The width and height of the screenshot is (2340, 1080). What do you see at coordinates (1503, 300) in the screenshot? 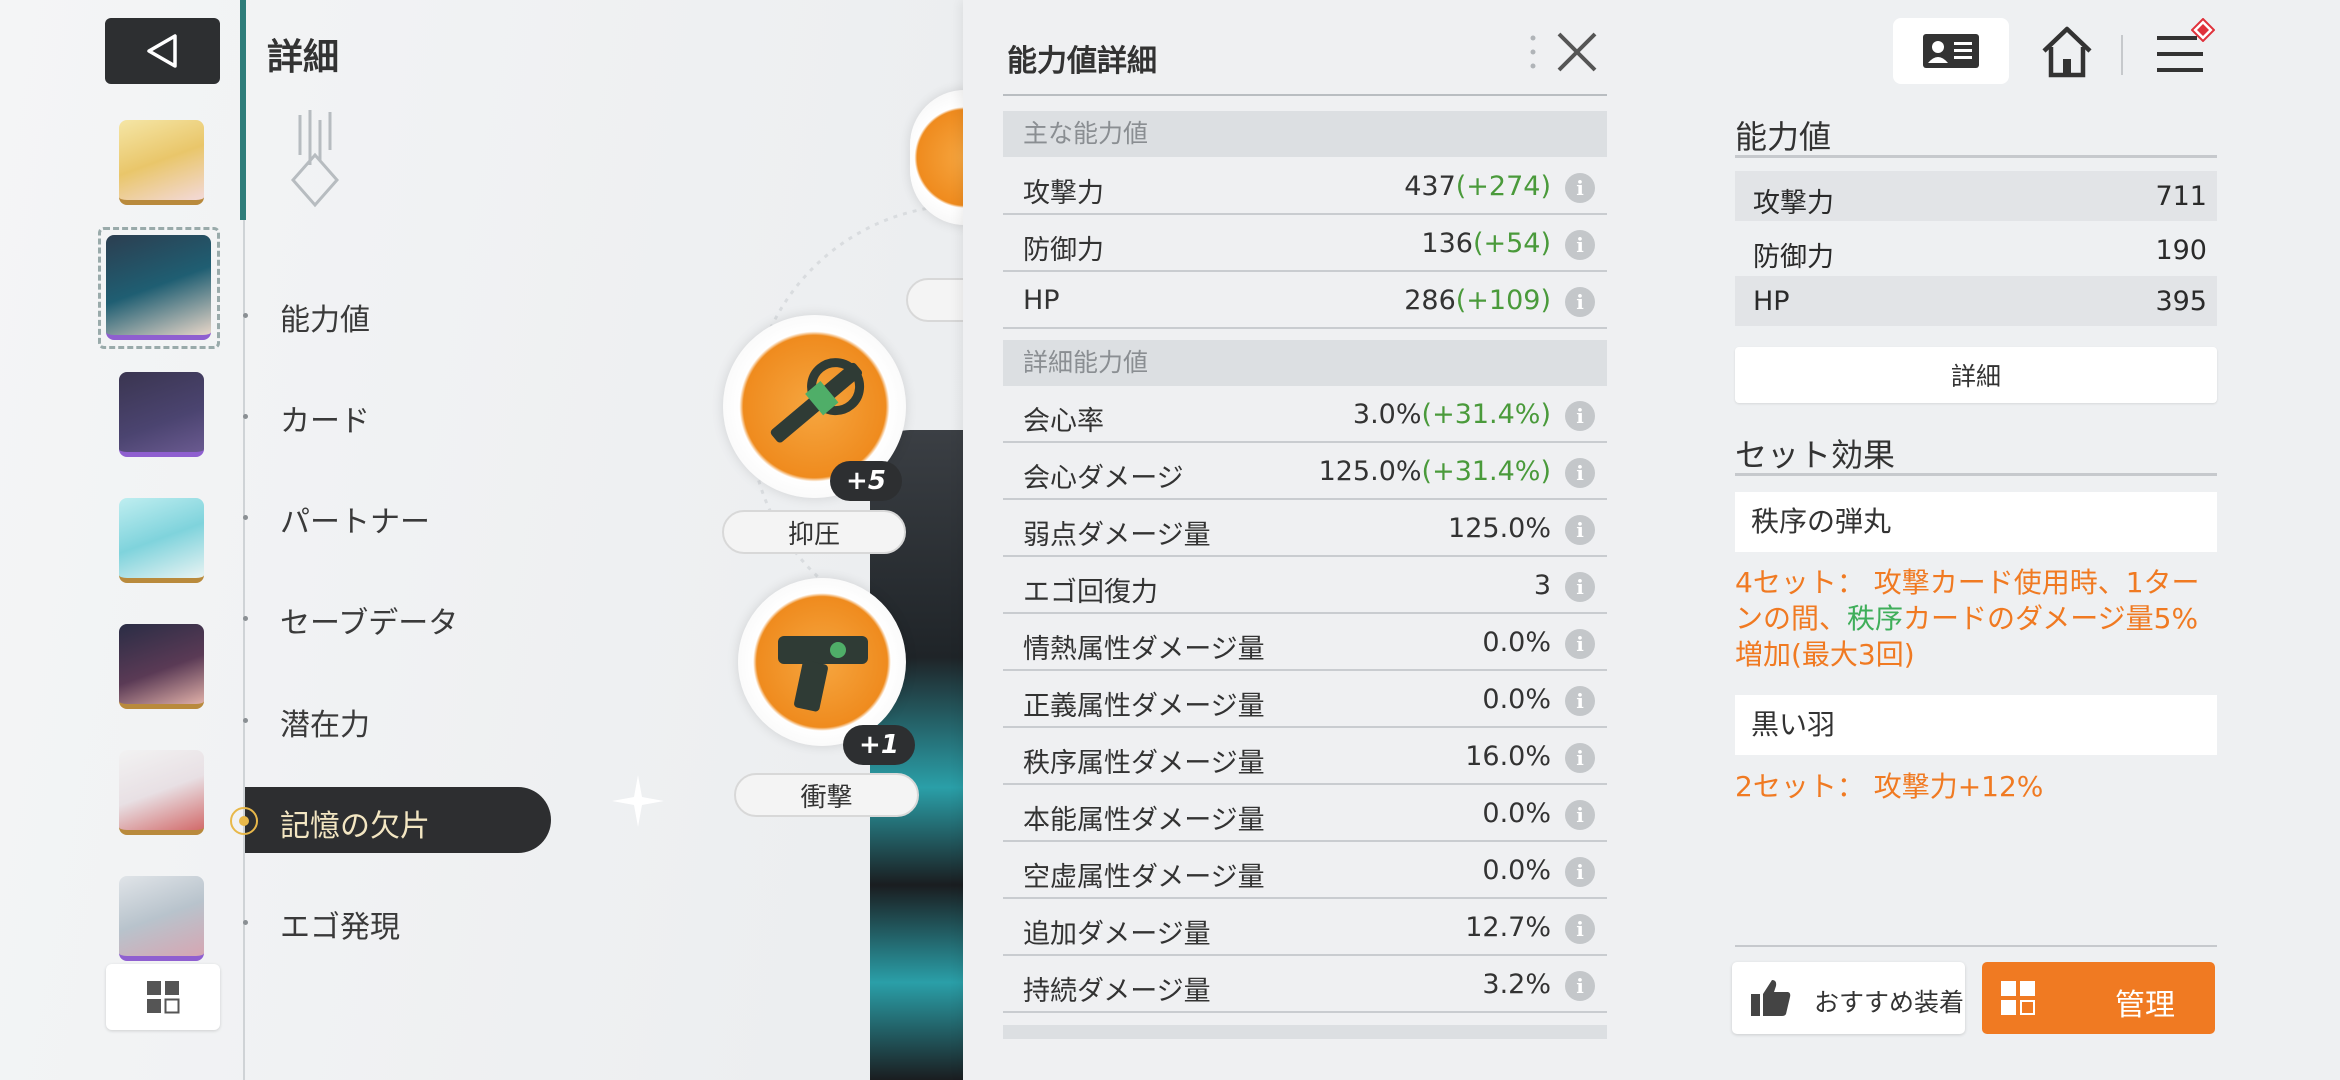
I see `stat-bonus: (+109)` at bounding box center [1503, 300].